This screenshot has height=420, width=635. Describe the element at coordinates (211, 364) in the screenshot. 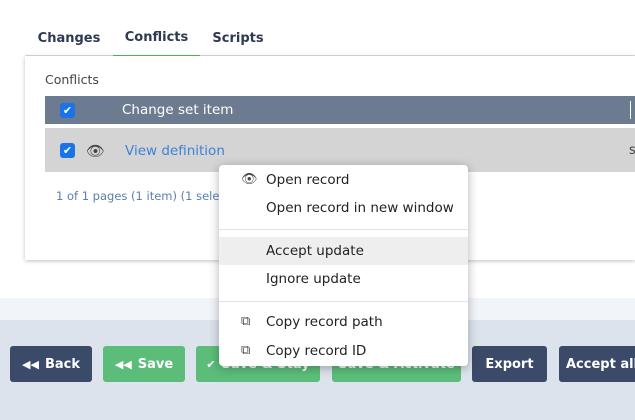

I see `check-icon: ✔` at that location.